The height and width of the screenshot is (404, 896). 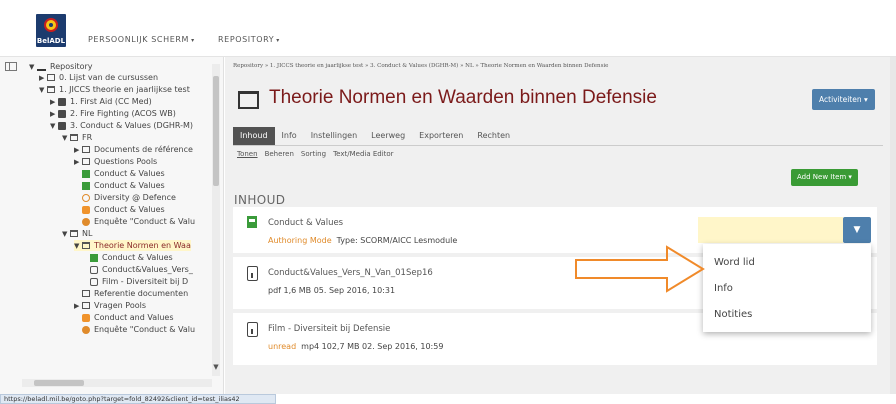 I want to click on tree-item: ▶ 0. Lijst van de cursussen, so click(x=98, y=77).